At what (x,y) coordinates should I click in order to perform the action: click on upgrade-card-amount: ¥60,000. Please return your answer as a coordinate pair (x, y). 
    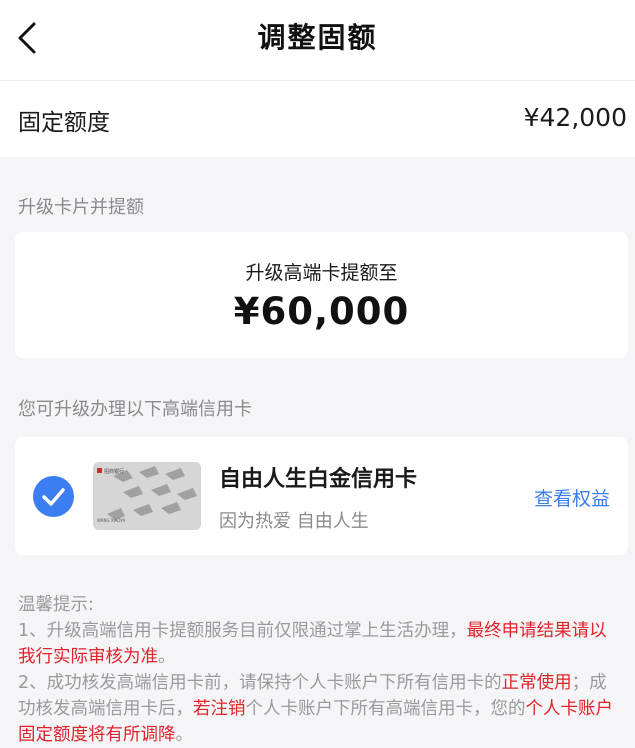
    Looking at the image, I should click on (321, 311).